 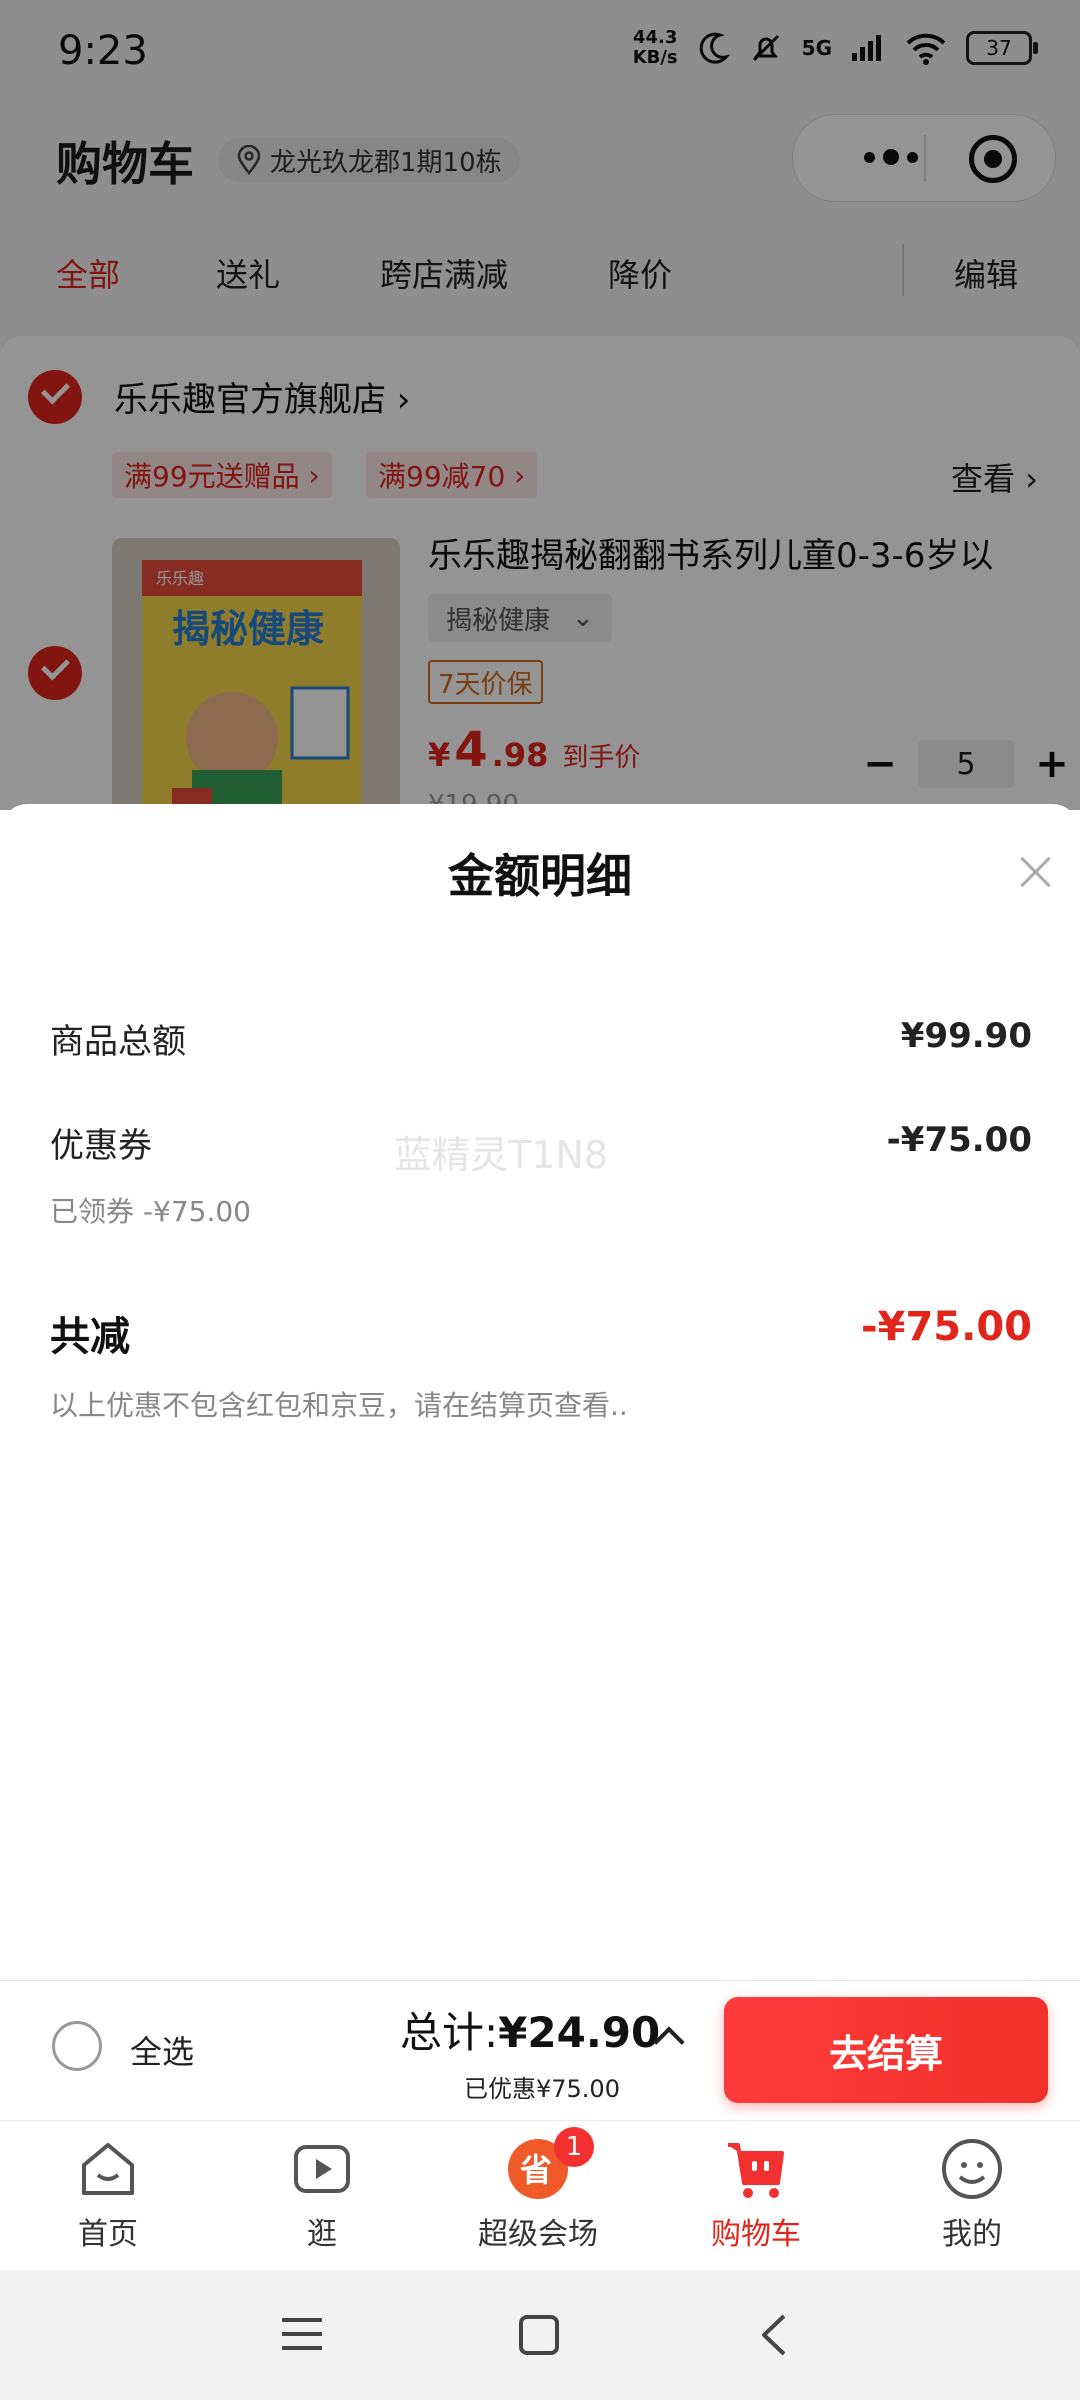 I want to click on coupon-claimed-text: 已领券 -¥75.00, so click(x=150, y=1211).